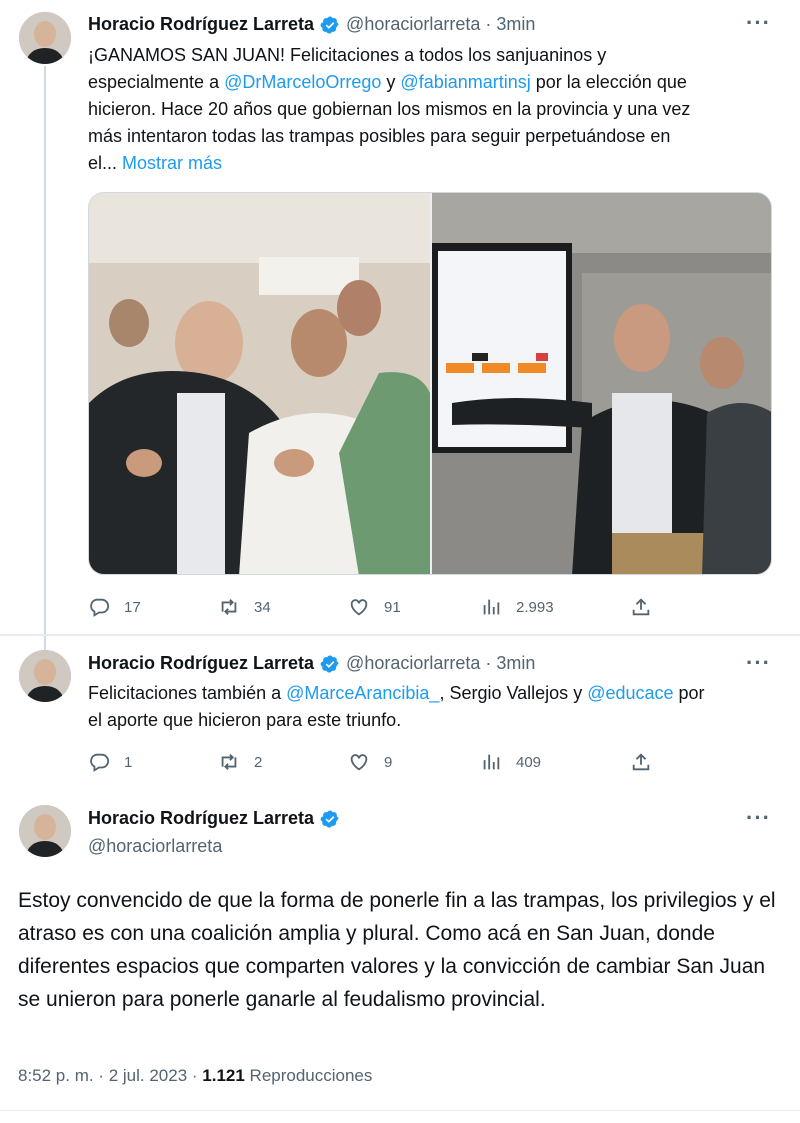 This screenshot has width=800, height=1123. I want to click on like-button: 9, so click(370, 762).